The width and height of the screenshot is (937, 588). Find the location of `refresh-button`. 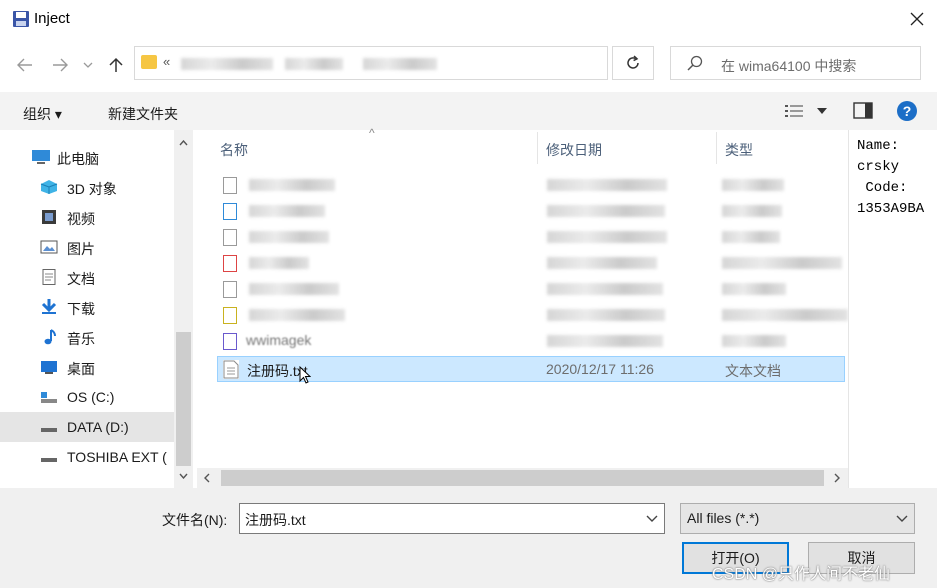

refresh-button is located at coordinates (633, 63).